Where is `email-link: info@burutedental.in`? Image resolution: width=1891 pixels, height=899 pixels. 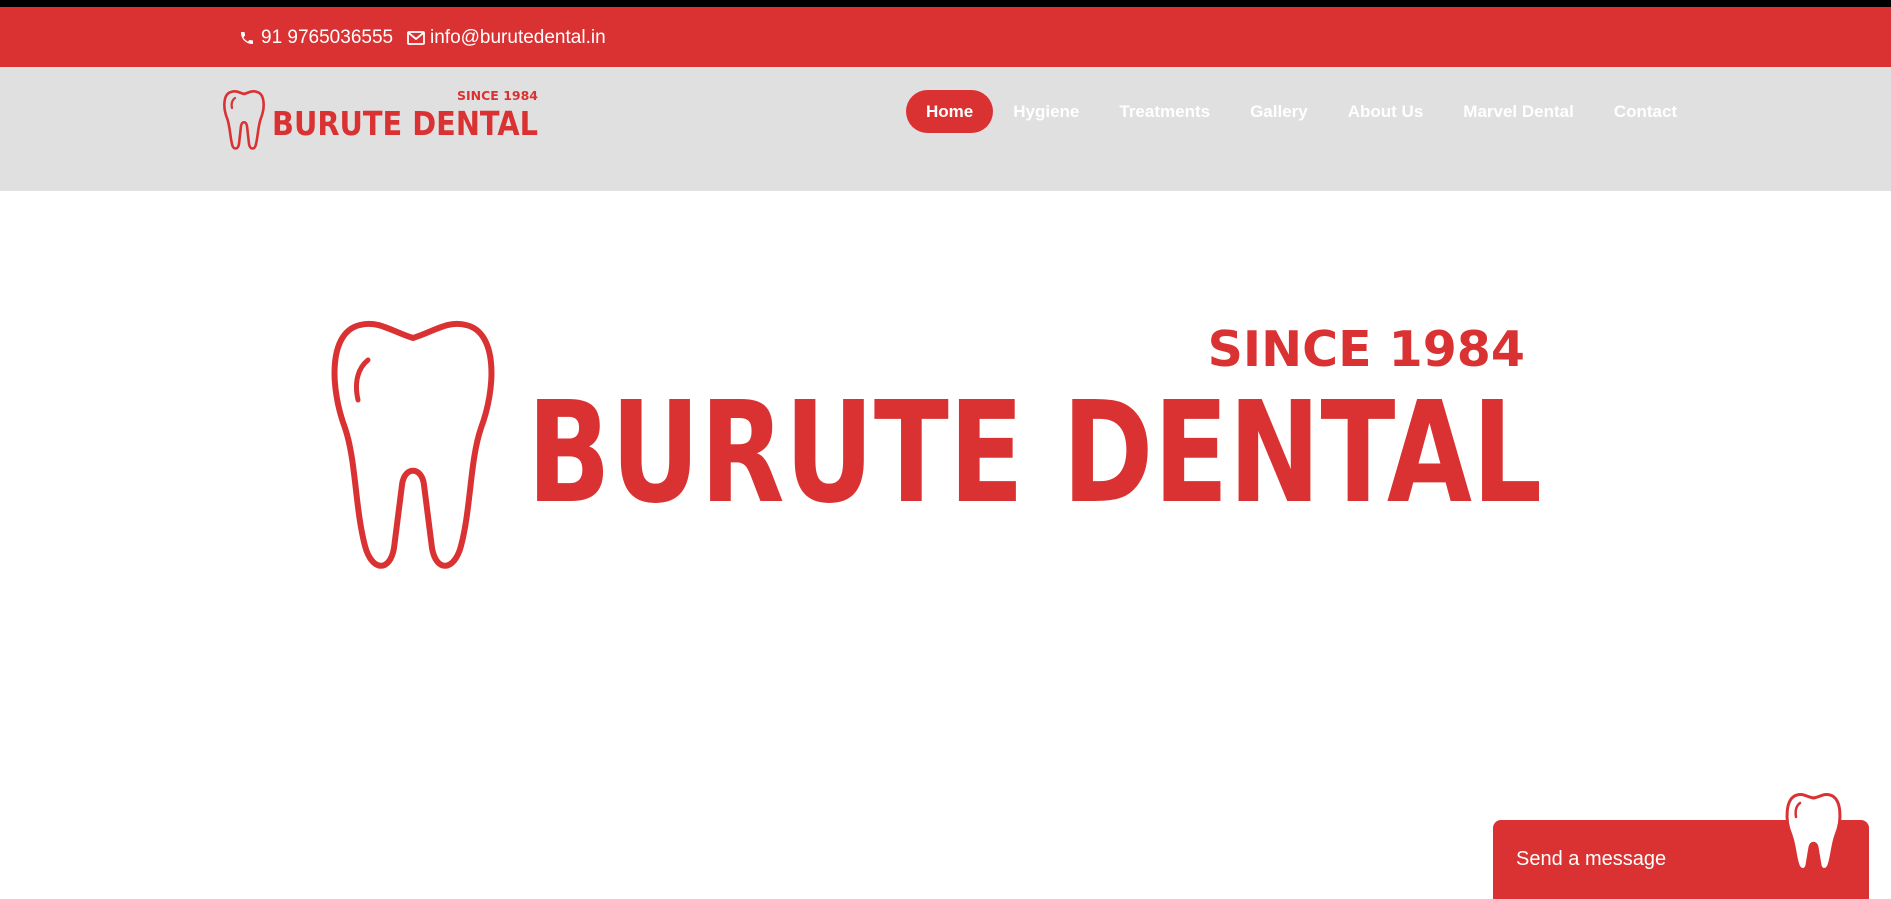 email-link: info@burutedental.in is located at coordinates (506, 38).